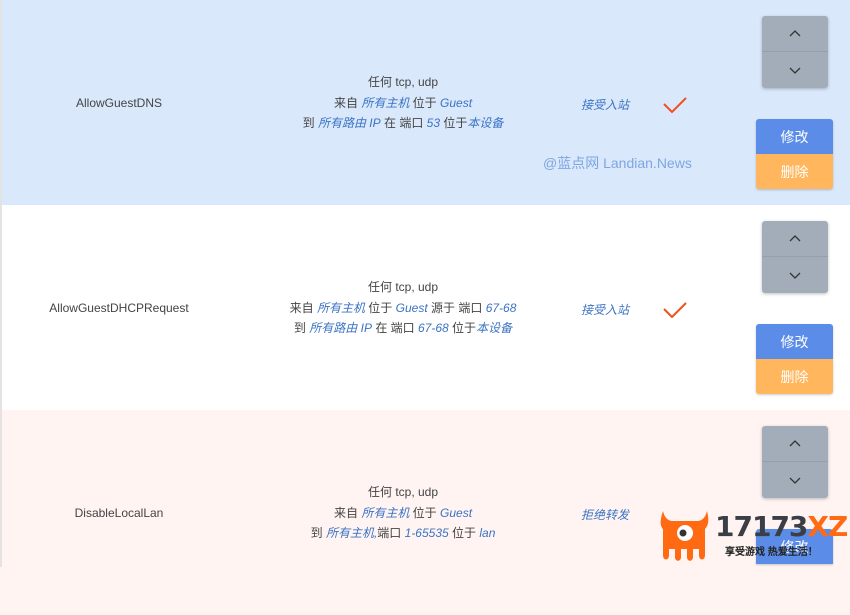 The width and height of the screenshot is (850, 615). I want to click on site-slogan: 享受游戏 热爱生活！, so click(771, 552).